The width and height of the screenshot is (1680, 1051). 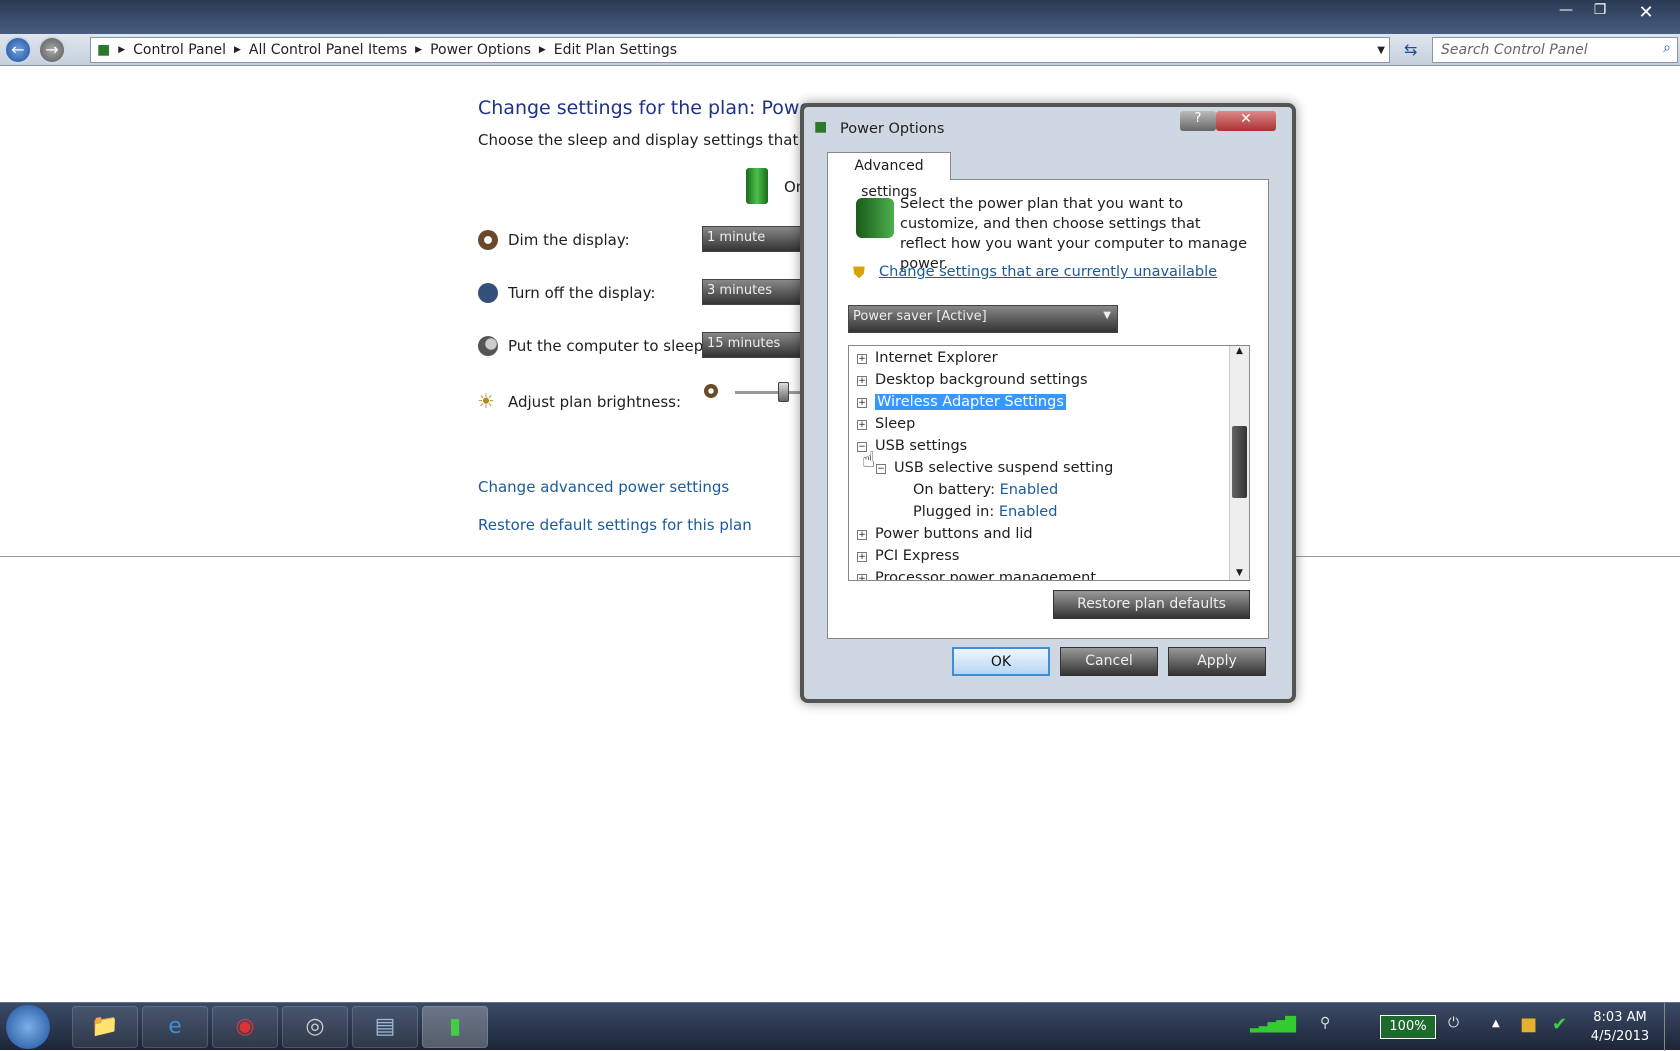 I want to click on setting-label: Adjust plan brightness:, so click(x=594, y=402).